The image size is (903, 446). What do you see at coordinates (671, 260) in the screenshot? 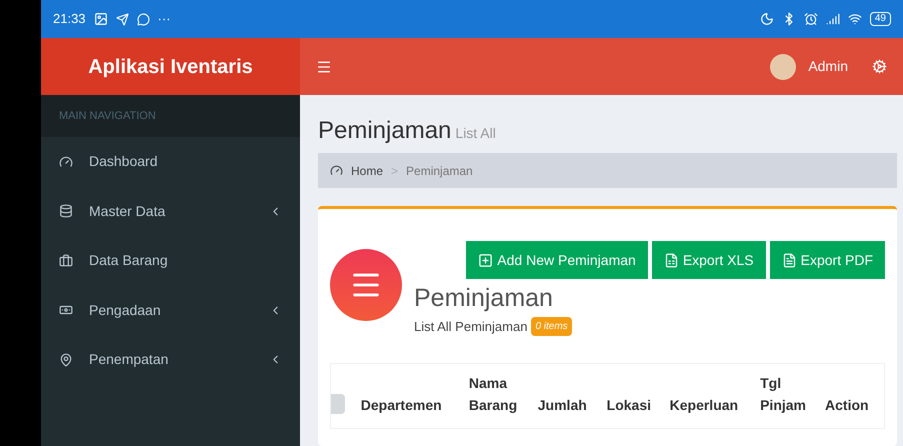
I see `spreadsheet-icon` at bounding box center [671, 260].